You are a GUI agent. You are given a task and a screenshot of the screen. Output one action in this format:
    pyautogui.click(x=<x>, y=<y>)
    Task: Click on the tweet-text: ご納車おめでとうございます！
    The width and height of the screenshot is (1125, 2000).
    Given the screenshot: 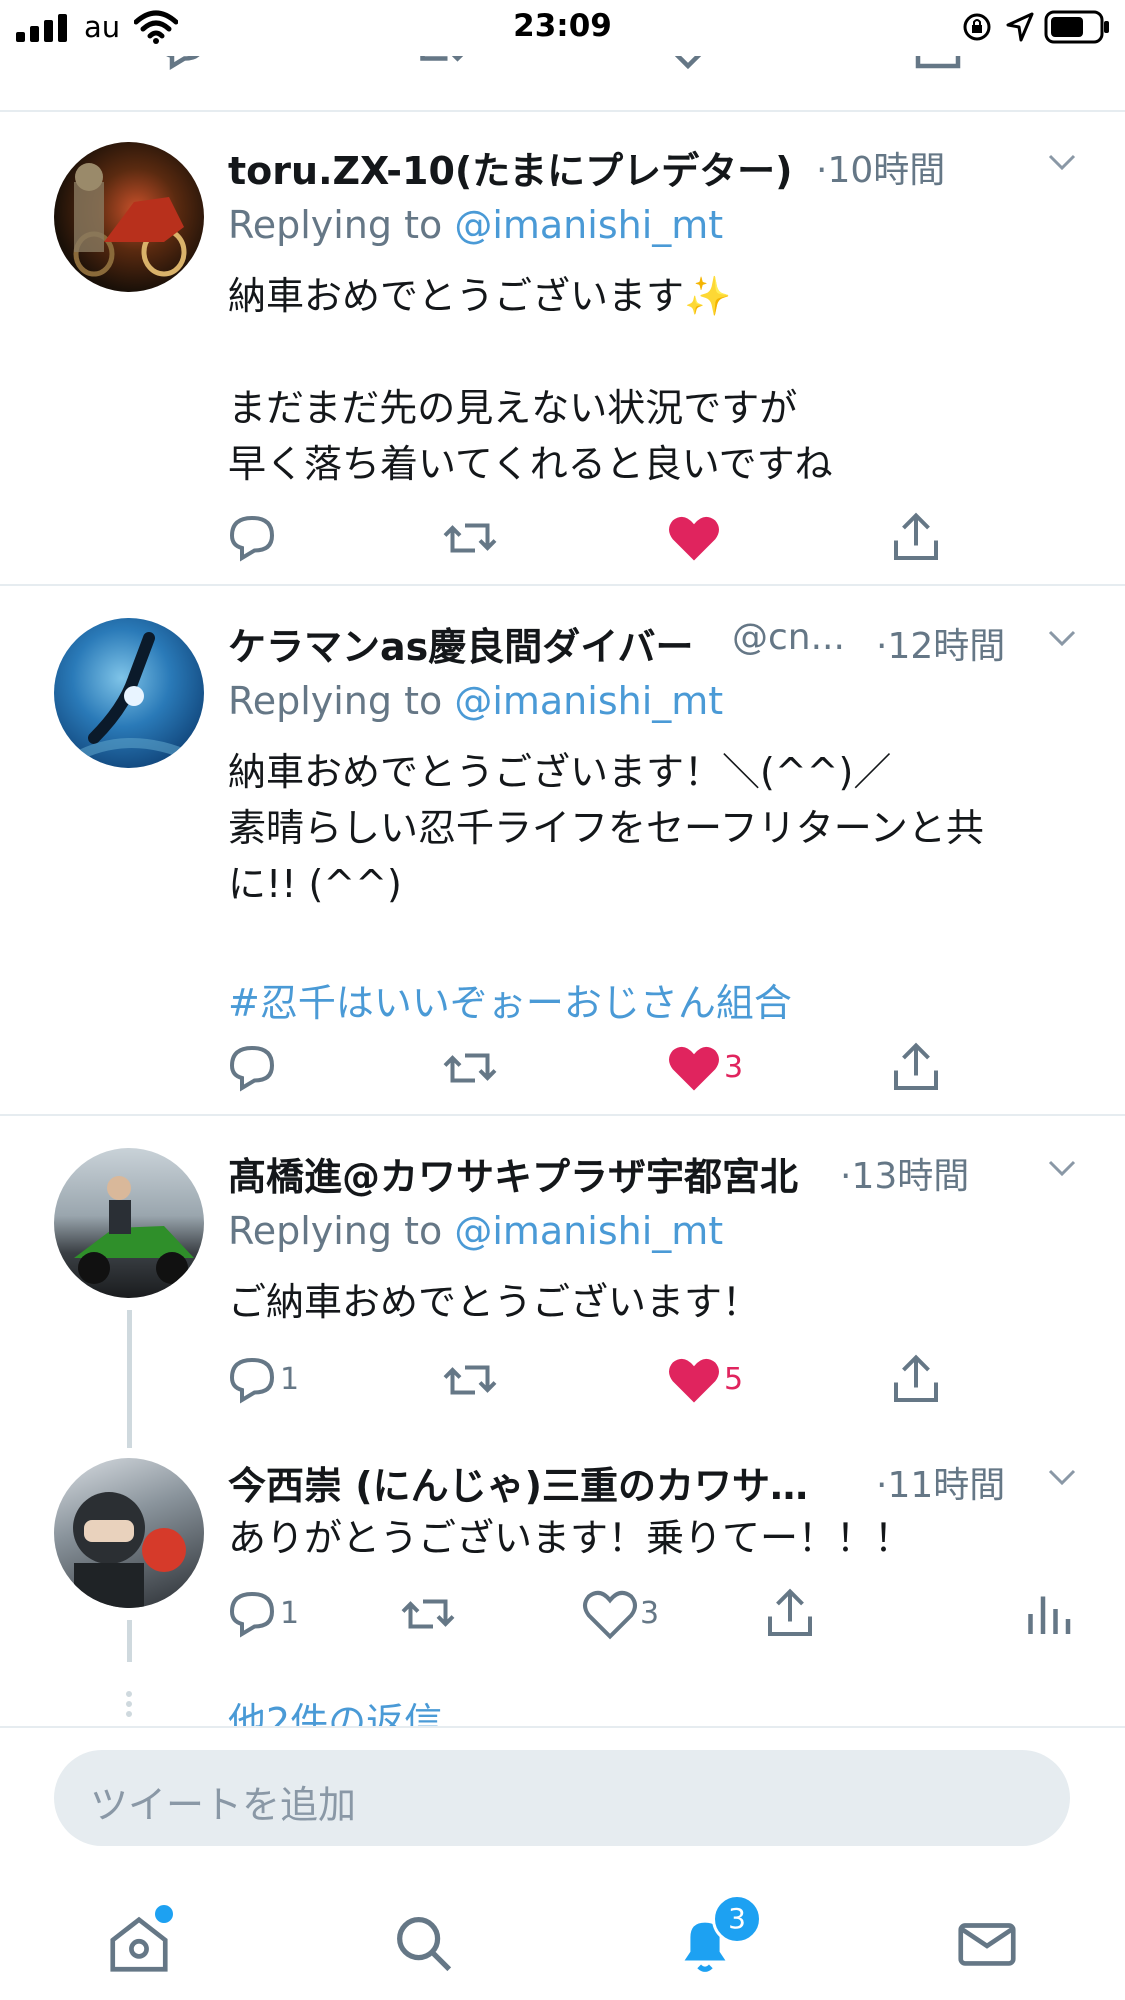 What is the action you would take?
    pyautogui.click(x=494, y=1302)
    